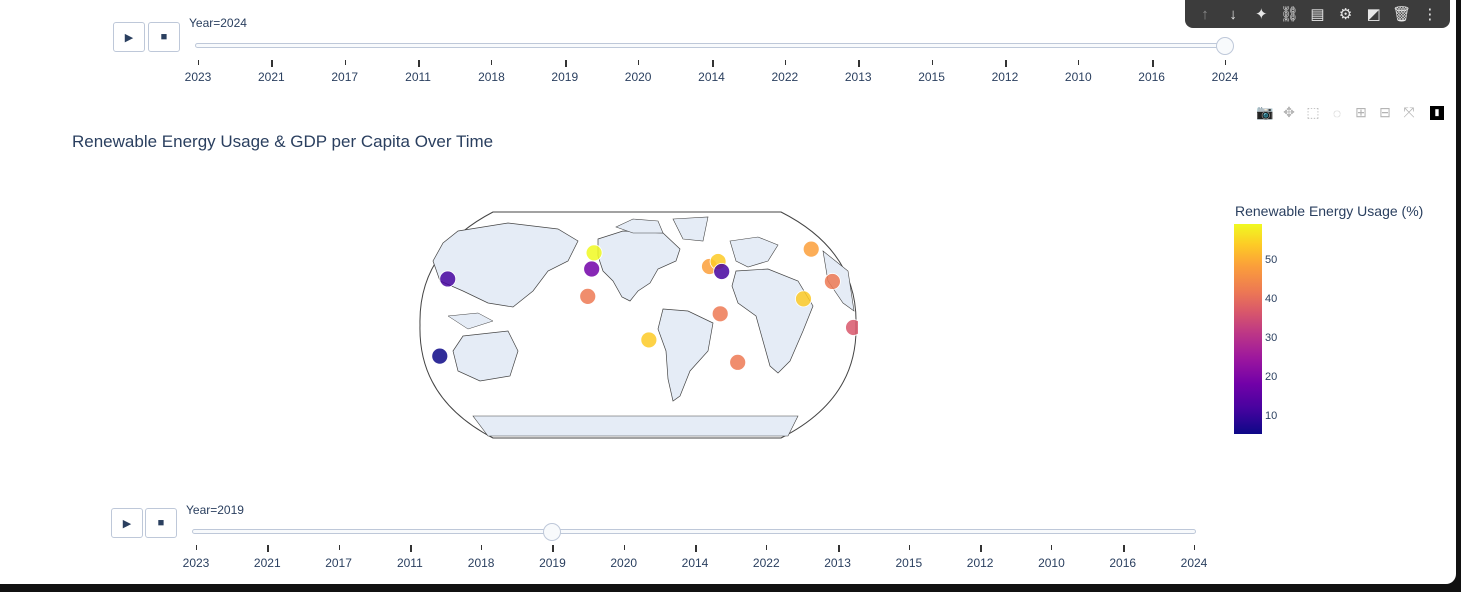 This screenshot has height=592, width=1461. What do you see at coordinates (1261, 14) in the screenshot?
I see `sparkle-icon: ✦` at bounding box center [1261, 14].